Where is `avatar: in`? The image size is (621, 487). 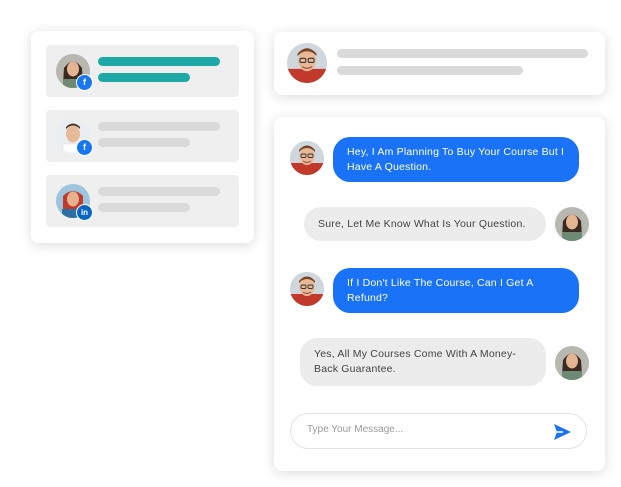 avatar: in is located at coordinates (74, 202).